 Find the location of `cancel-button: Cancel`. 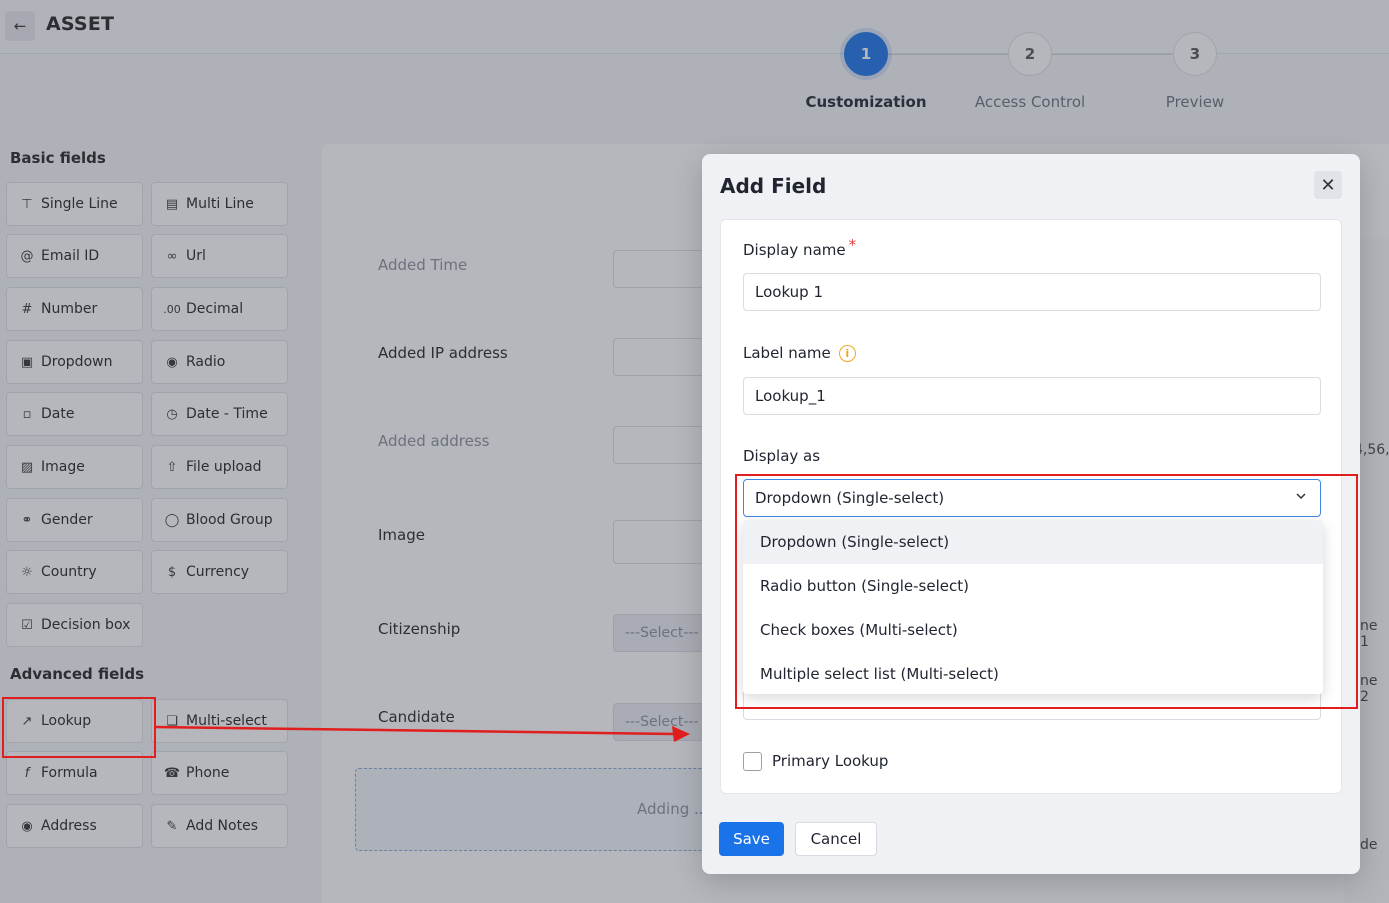

cancel-button: Cancel is located at coordinates (836, 839).